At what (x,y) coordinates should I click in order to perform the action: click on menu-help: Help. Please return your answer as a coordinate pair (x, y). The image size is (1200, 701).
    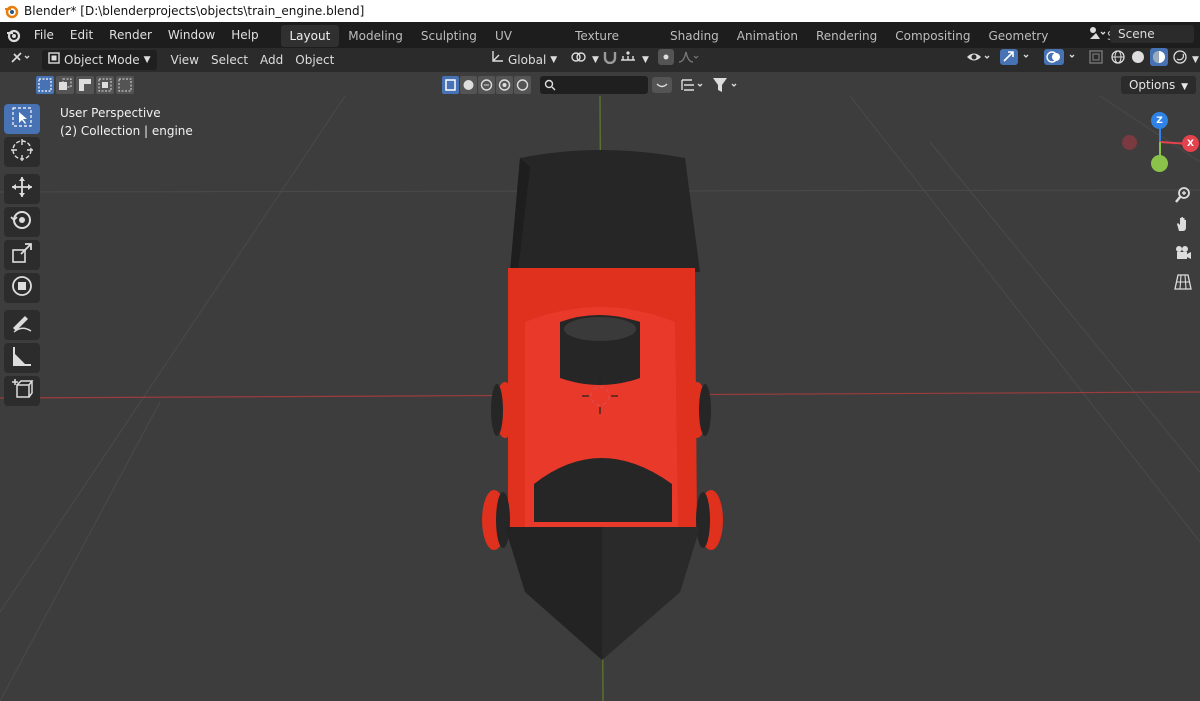
    Looking at the image, I should click on (244, 35).